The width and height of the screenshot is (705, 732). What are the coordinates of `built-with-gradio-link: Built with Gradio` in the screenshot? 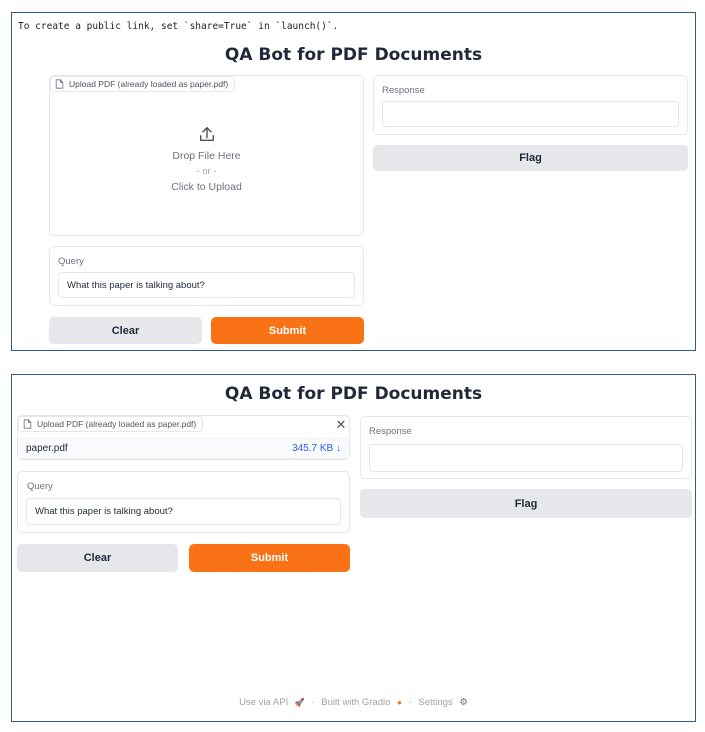 It's located at (355, 702).